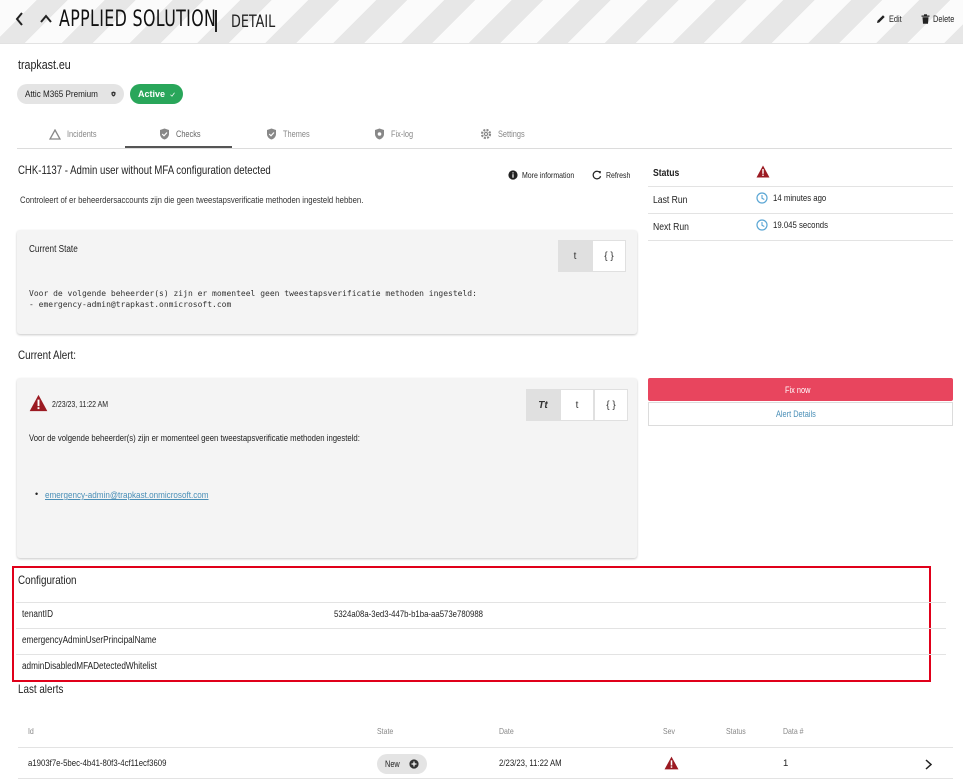 The height and width of the screenshot is (782, 963). What do you see at coordinates (138, 19) in the screenshot?
I see `page-title: APPLIED SOLUTION` at bounding box center [138, 19].